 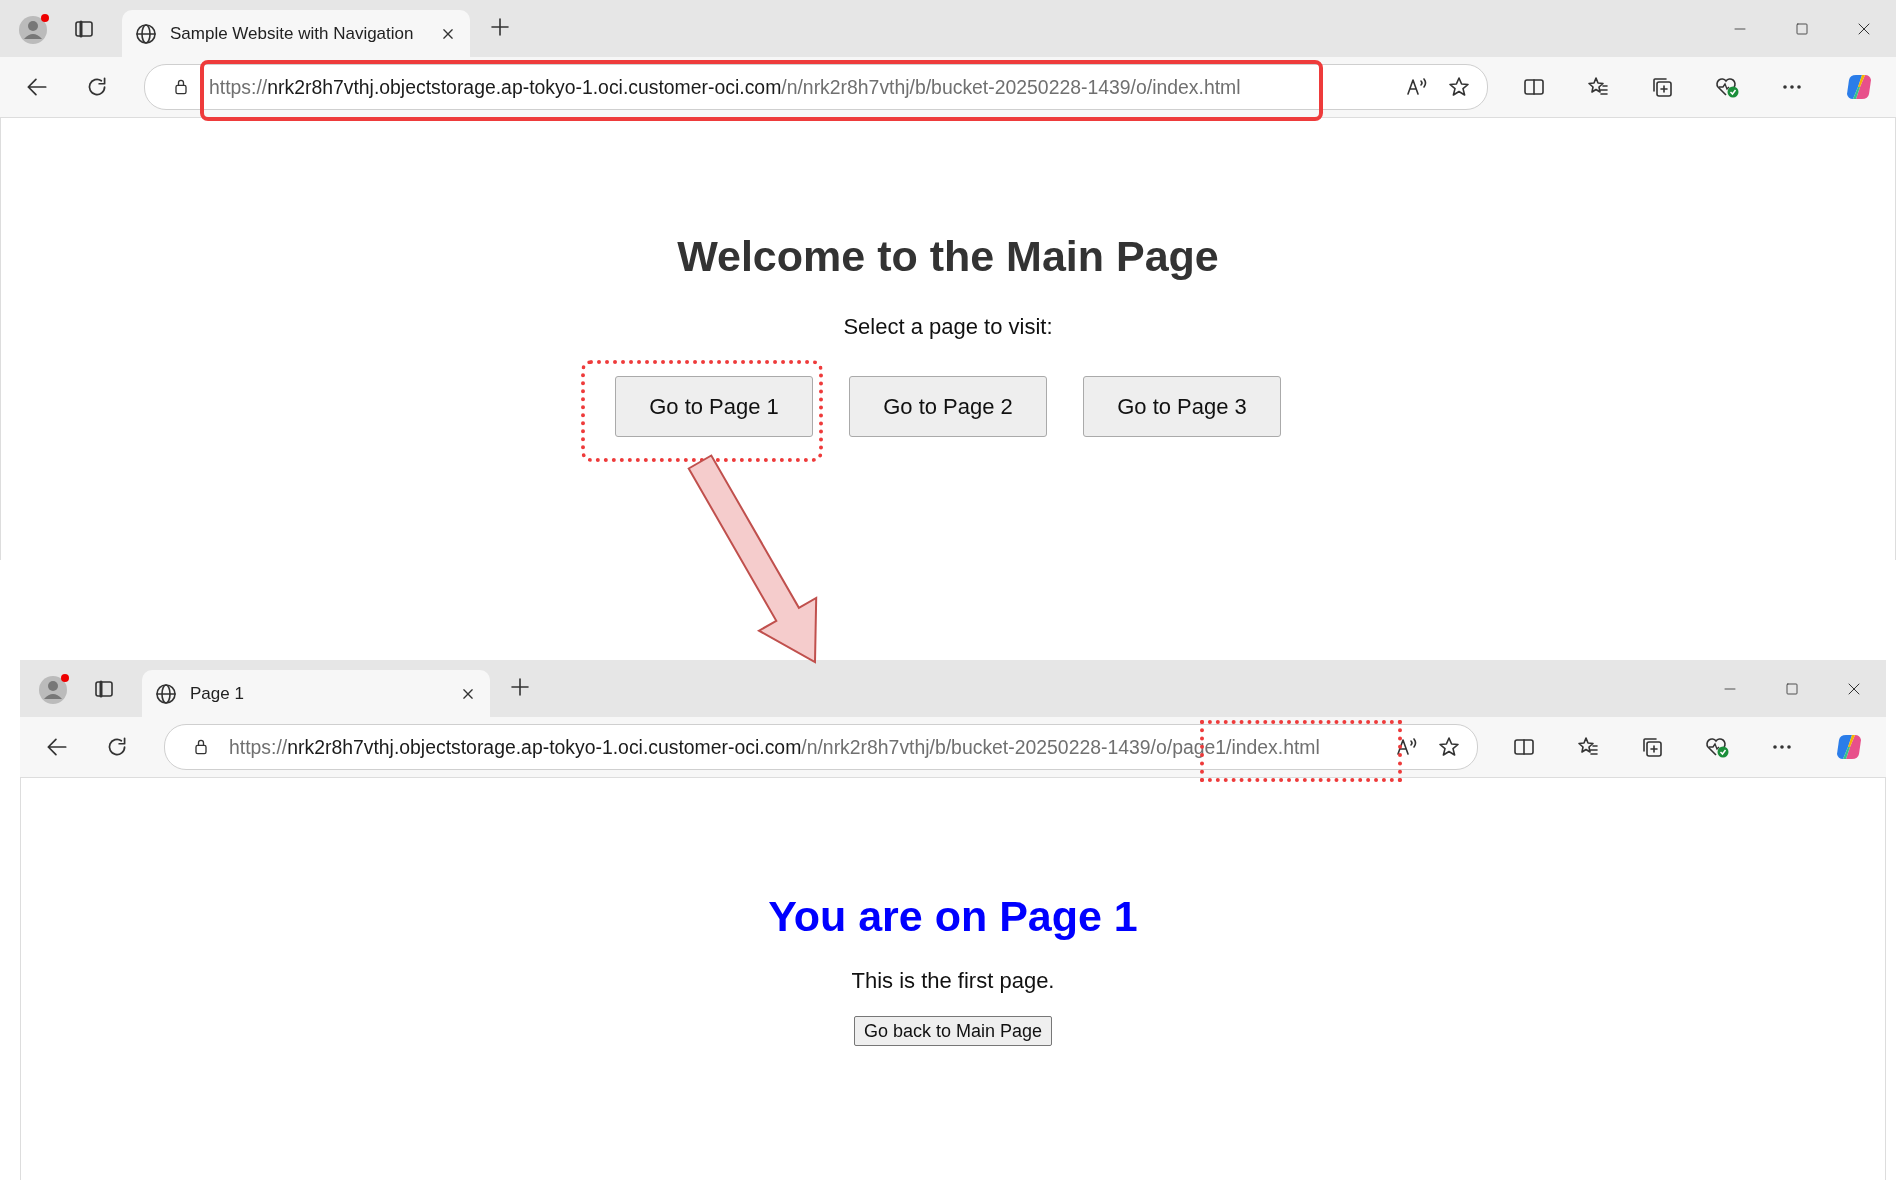 I want to click on page-text: This is the first page., so click(x=953, y=981).